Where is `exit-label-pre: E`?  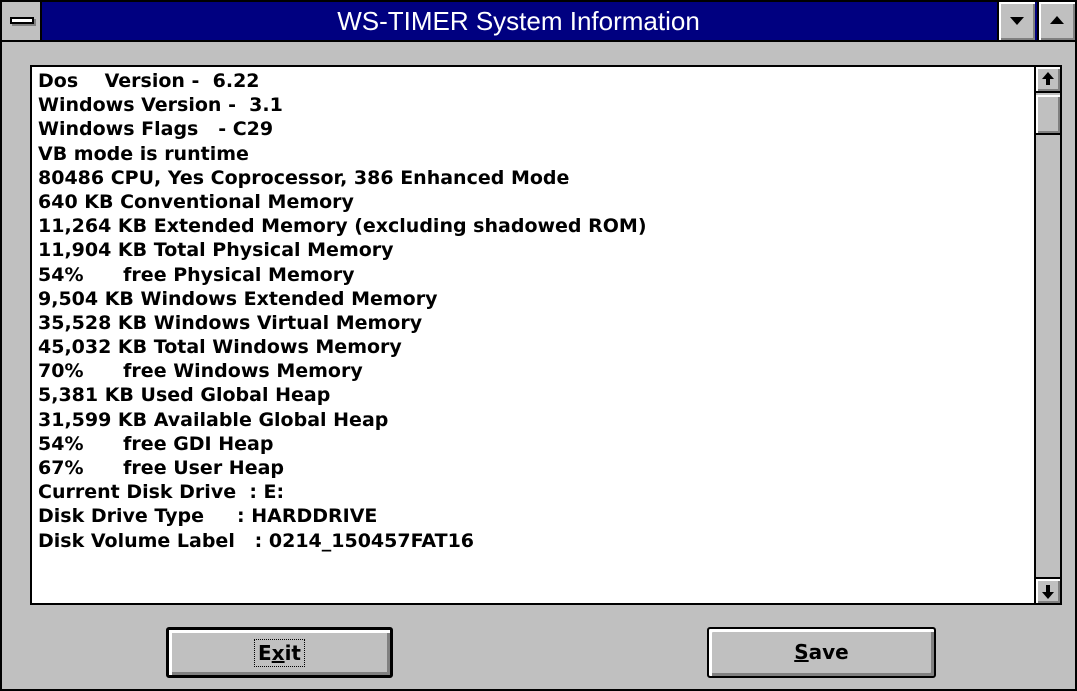 exit-label-pre: E is located at coordinates (265, 653).